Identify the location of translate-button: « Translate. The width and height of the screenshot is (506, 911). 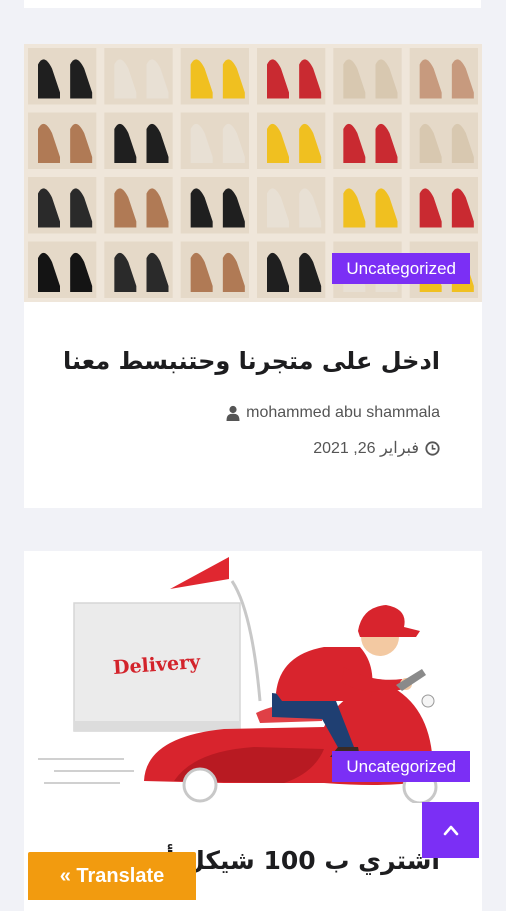
(112, 876).